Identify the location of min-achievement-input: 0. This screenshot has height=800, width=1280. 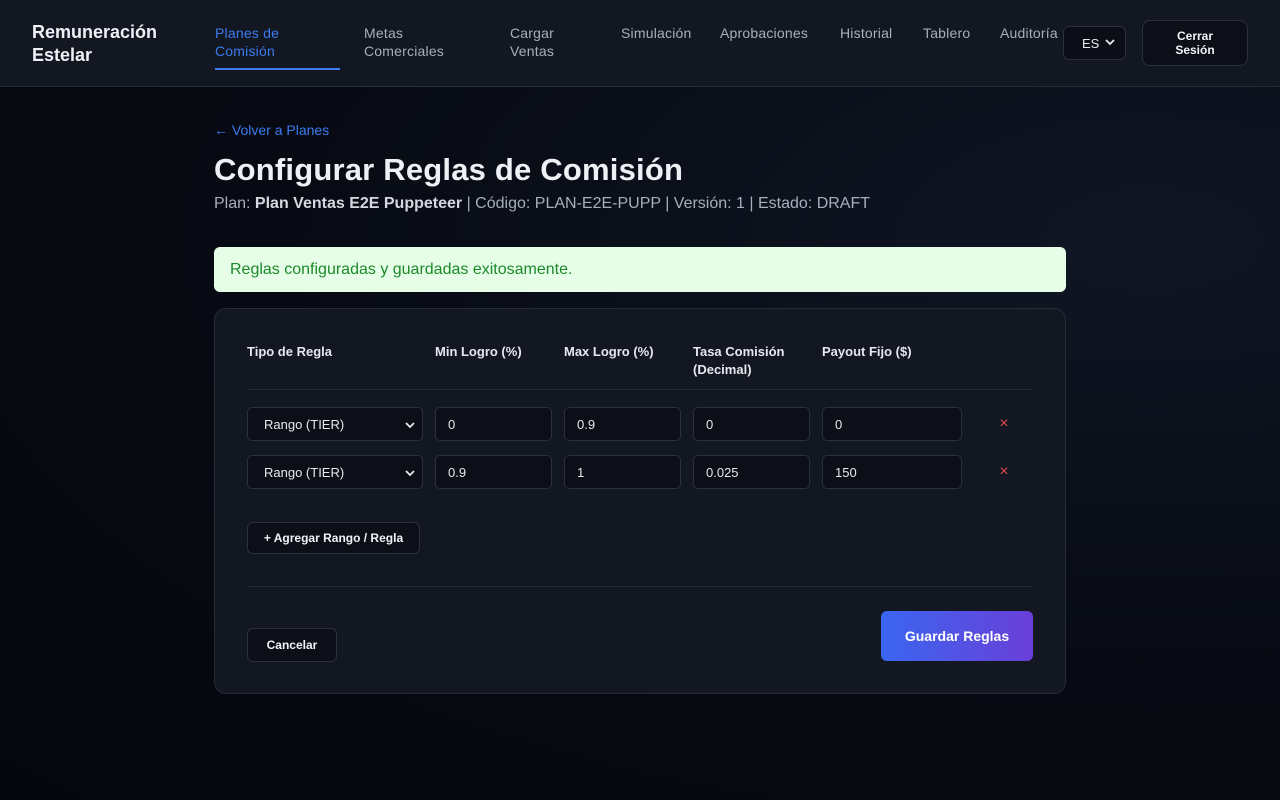
(493, 424).